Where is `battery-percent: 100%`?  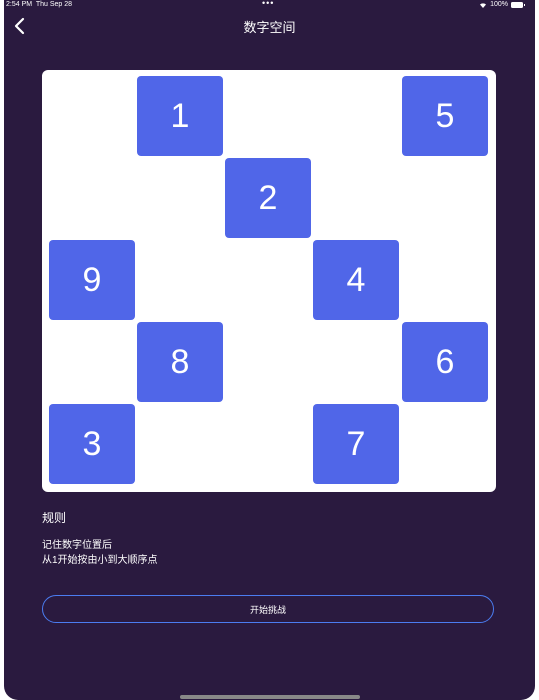
battery-percent: 100% is located at coordinates (499, 4).